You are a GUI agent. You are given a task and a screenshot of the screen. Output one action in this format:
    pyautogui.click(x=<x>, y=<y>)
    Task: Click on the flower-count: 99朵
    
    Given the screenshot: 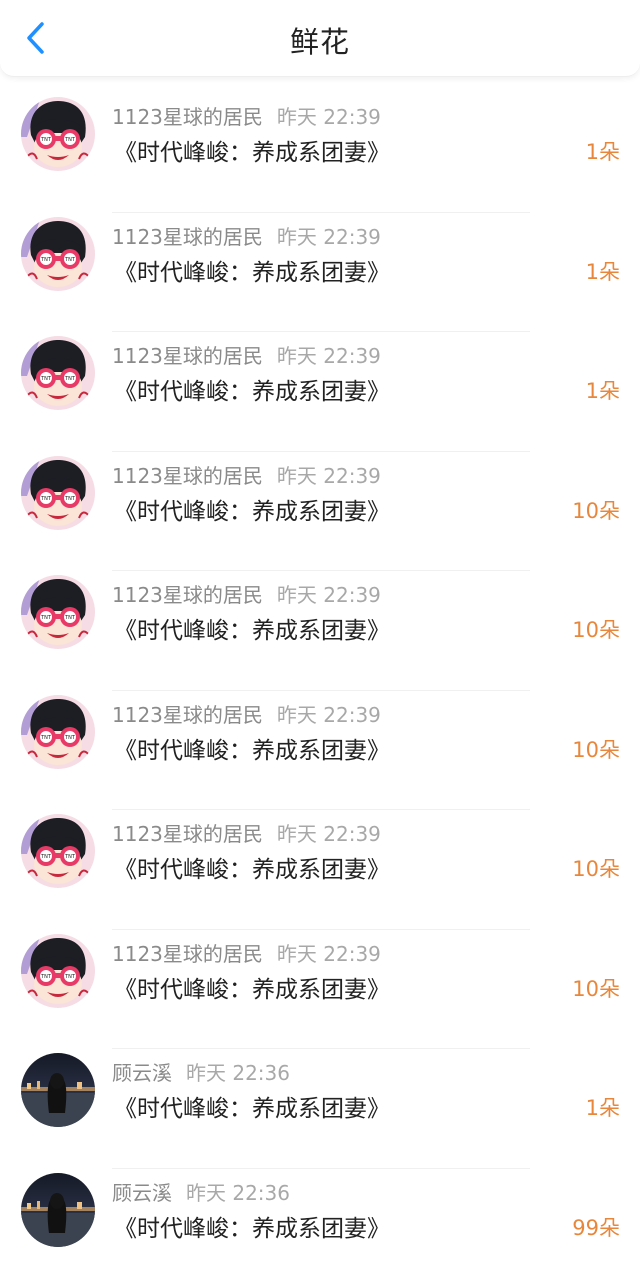 What is the action you would take?
    pyautogui.click(x=596, y=1227)
    